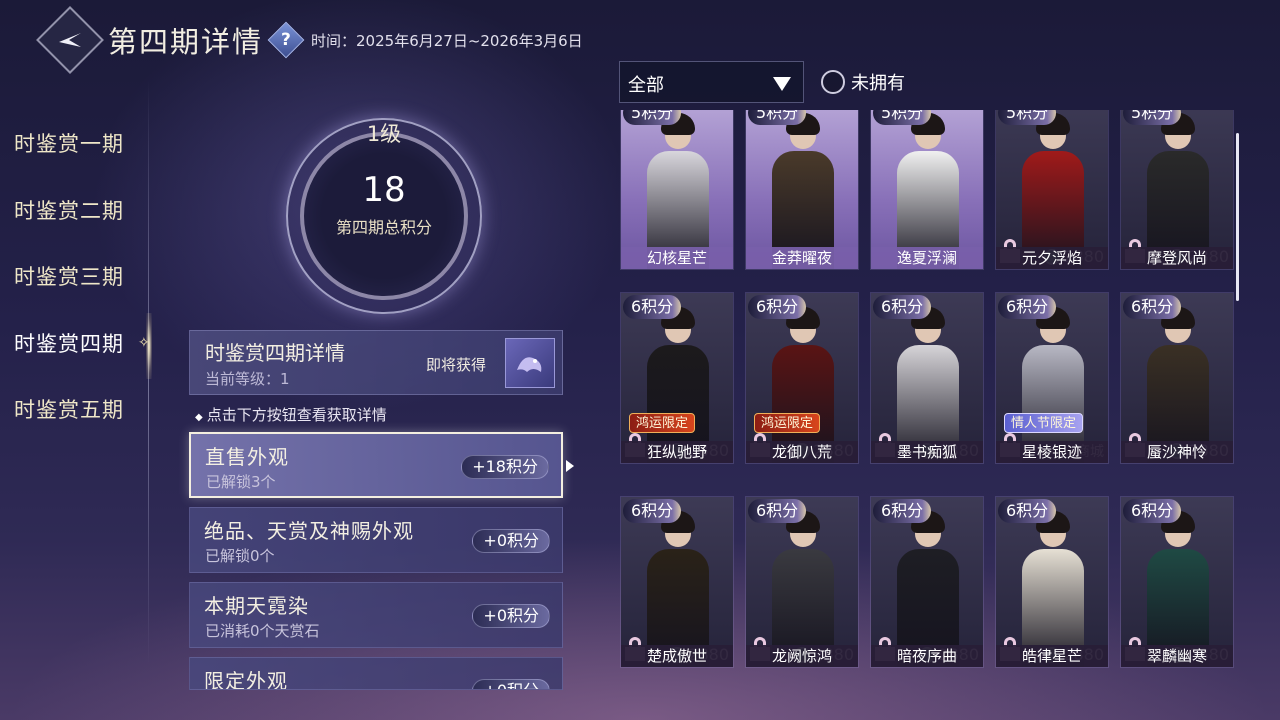 The image size is (1280, 720). I want to click on outfit-card: 6积分鸿运限定2880狂纵驰野, so click(677, 378).